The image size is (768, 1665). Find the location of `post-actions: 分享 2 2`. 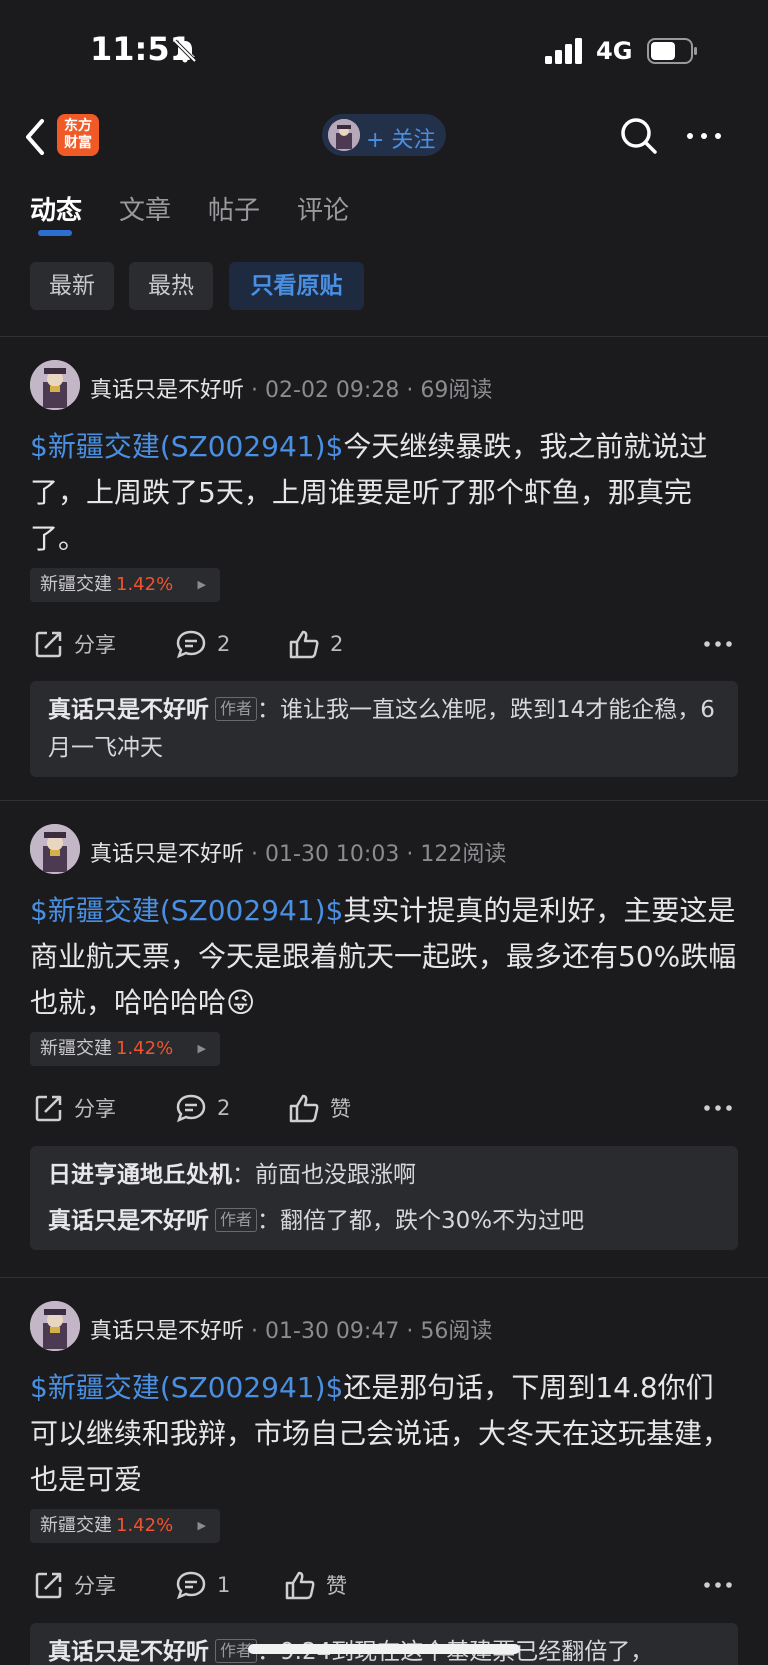

post-actions: 分享 2 2 is located at coordinates (384, 644).